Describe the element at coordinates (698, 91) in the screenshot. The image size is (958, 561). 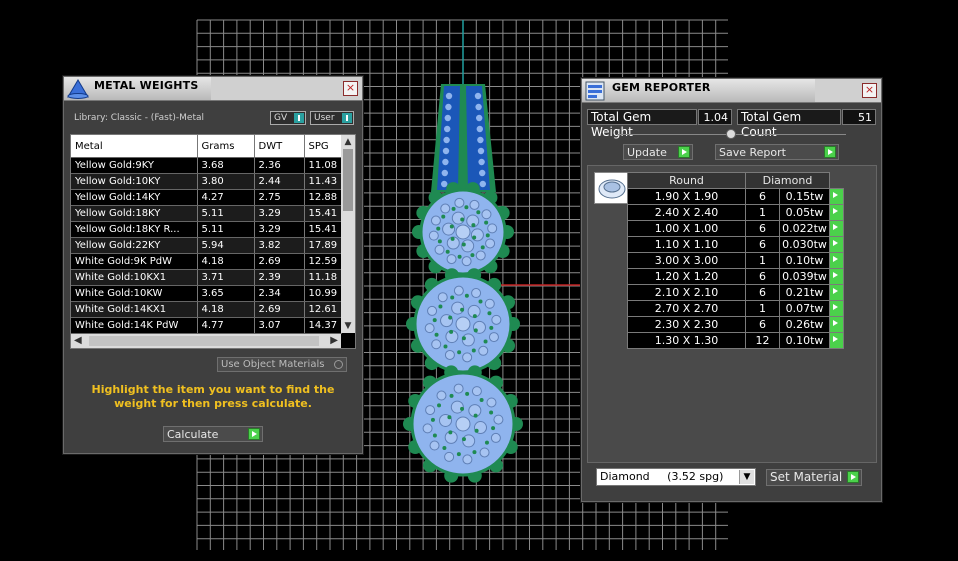
I see `gem-reporter-titlebar: GEM REPORTER` at that location.